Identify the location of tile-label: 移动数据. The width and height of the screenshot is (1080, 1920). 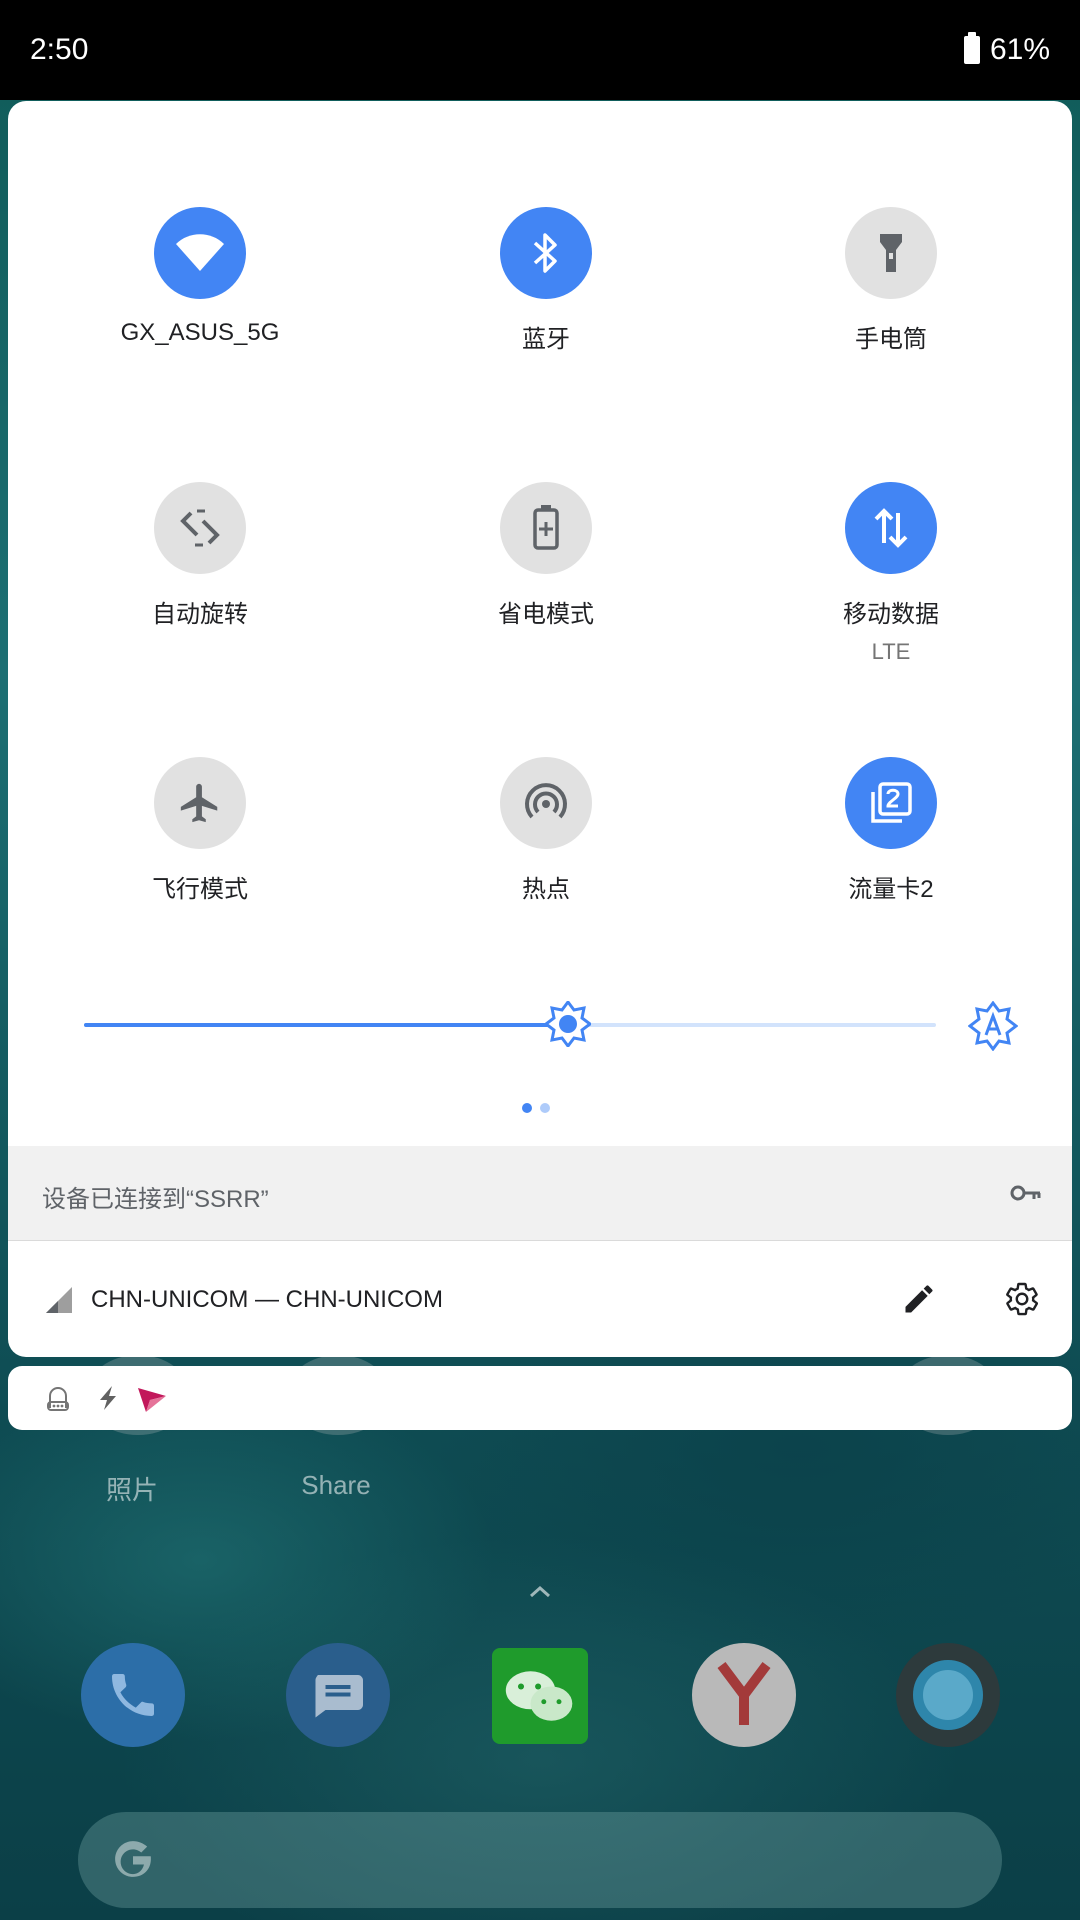
(891, 611).